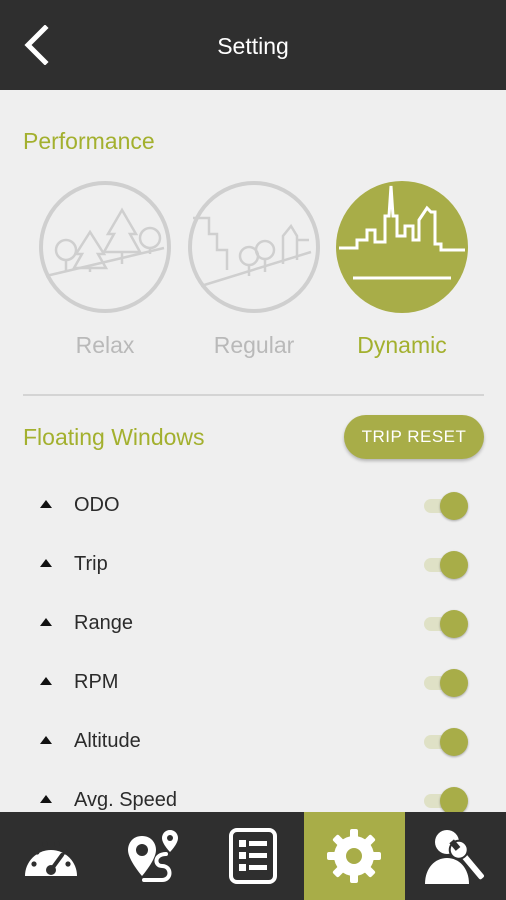  I want to click on nav-dashboard, so click(50, 856).